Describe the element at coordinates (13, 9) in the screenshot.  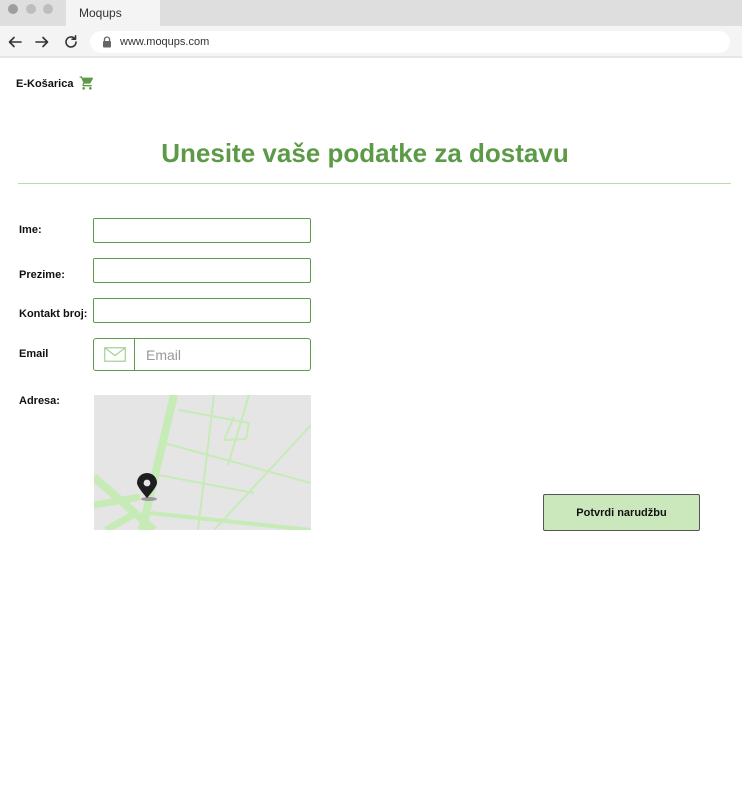
I see `window-close-dot` at that location.